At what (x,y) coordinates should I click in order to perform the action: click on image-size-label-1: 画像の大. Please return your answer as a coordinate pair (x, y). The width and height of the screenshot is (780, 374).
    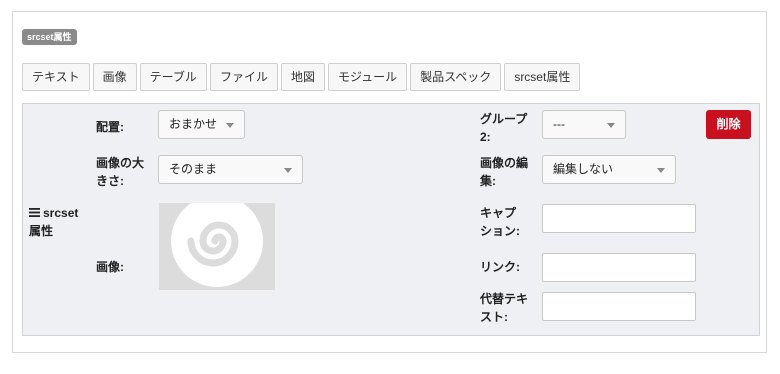
    Looking at the image, I should click on (120, 163).